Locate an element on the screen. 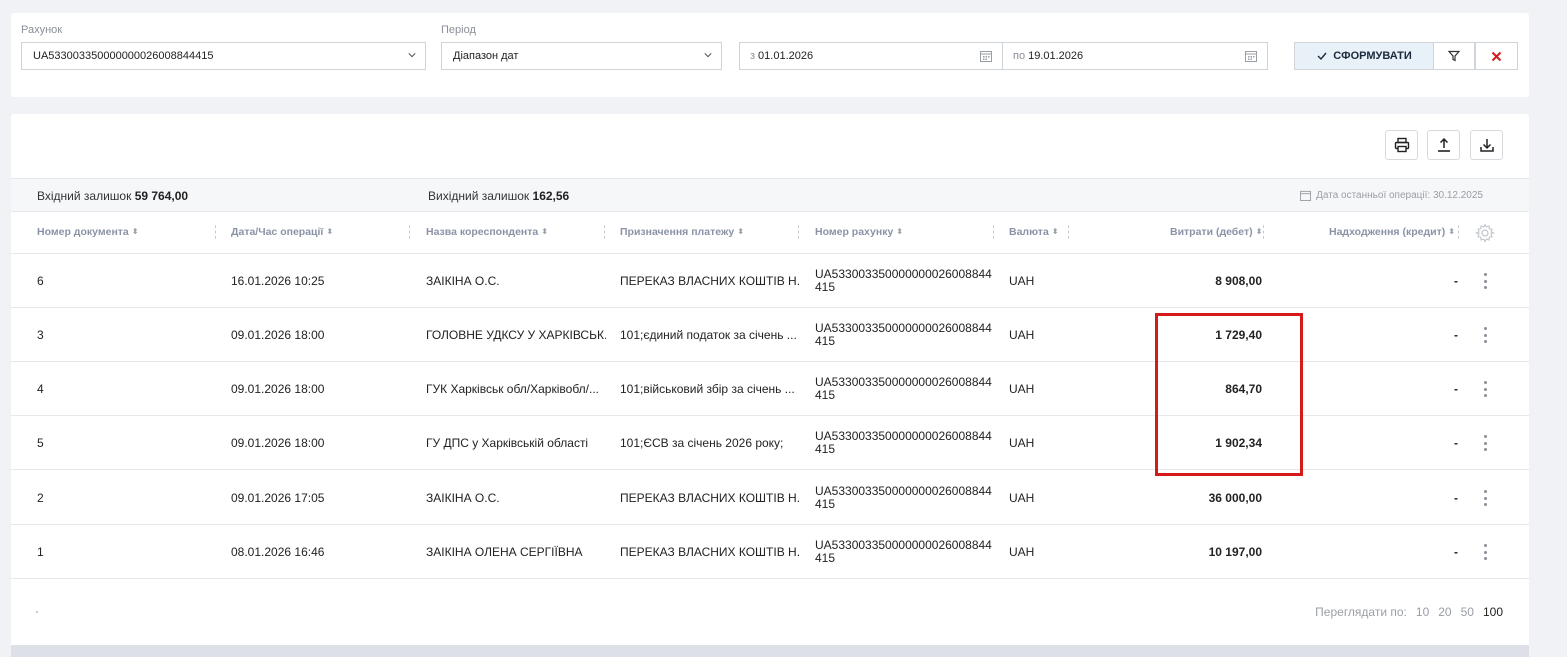 This screenshot has width=1567, height=657. cell-doc-number: 5 is located at coordinates (40, 443).